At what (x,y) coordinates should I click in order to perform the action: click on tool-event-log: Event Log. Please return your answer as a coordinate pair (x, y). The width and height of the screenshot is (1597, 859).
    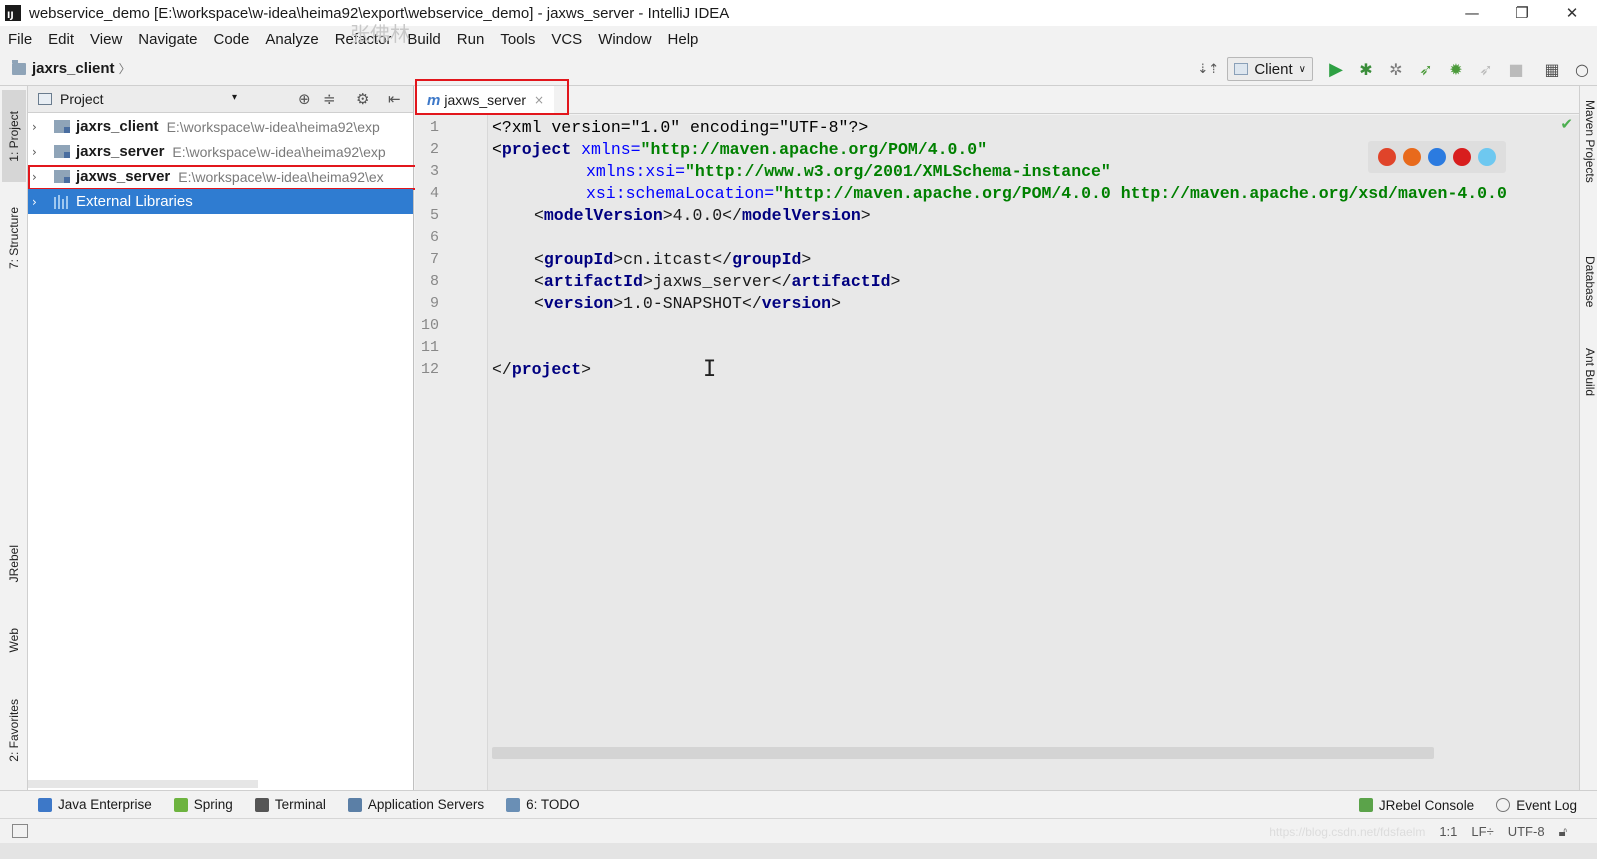
    Looking at the image, I should click on (1536, 805).